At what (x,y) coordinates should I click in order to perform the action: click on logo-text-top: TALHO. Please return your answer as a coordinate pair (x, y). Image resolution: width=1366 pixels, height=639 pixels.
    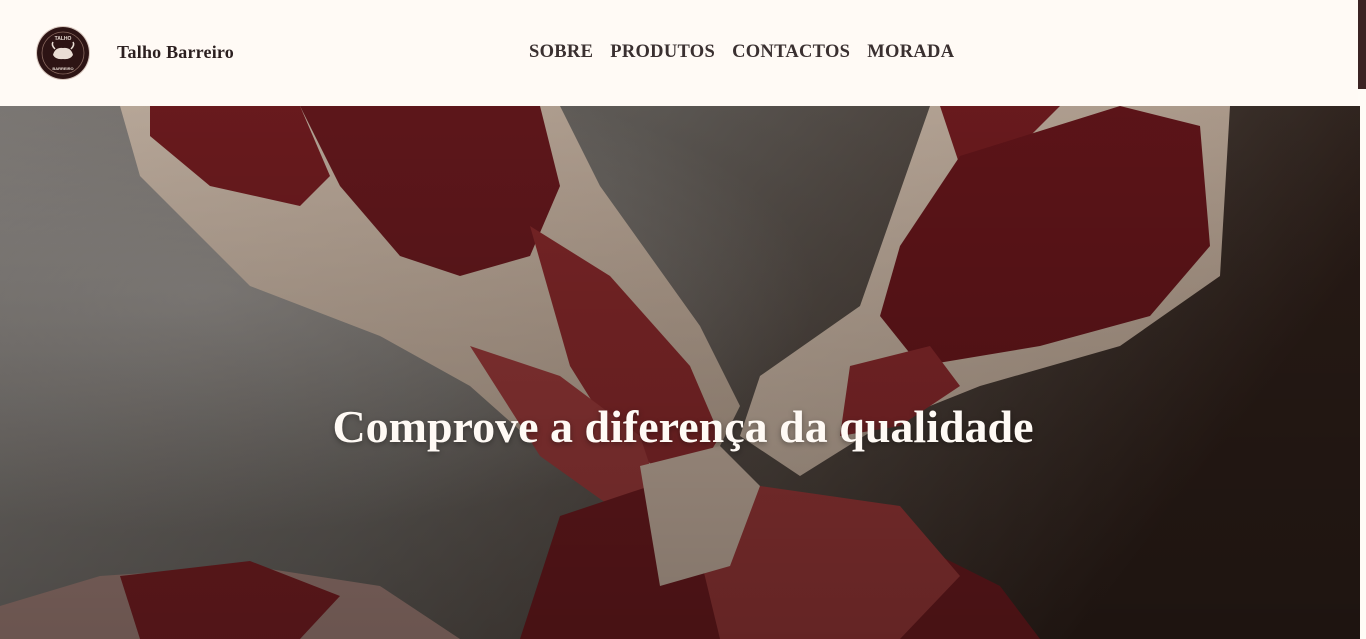
    Looking at the image, I should click on (63, 39).